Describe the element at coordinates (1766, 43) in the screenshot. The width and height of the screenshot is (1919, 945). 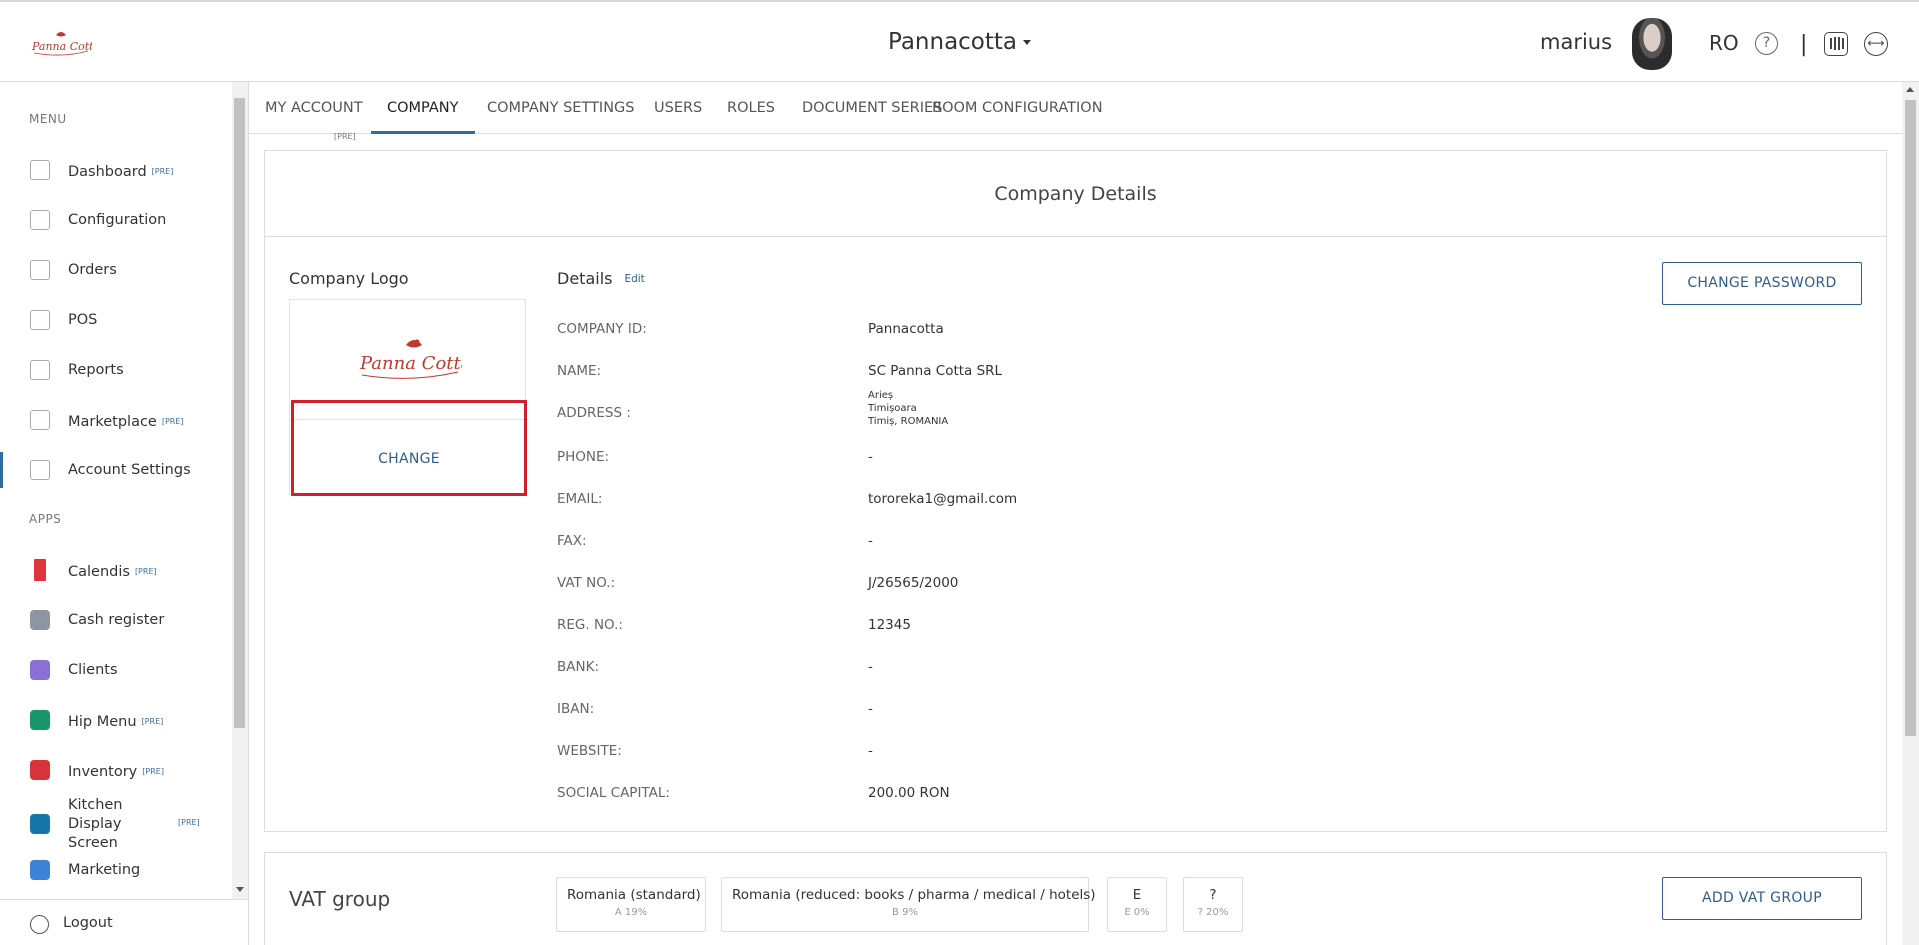
I see `help-icon: ?` at that location.